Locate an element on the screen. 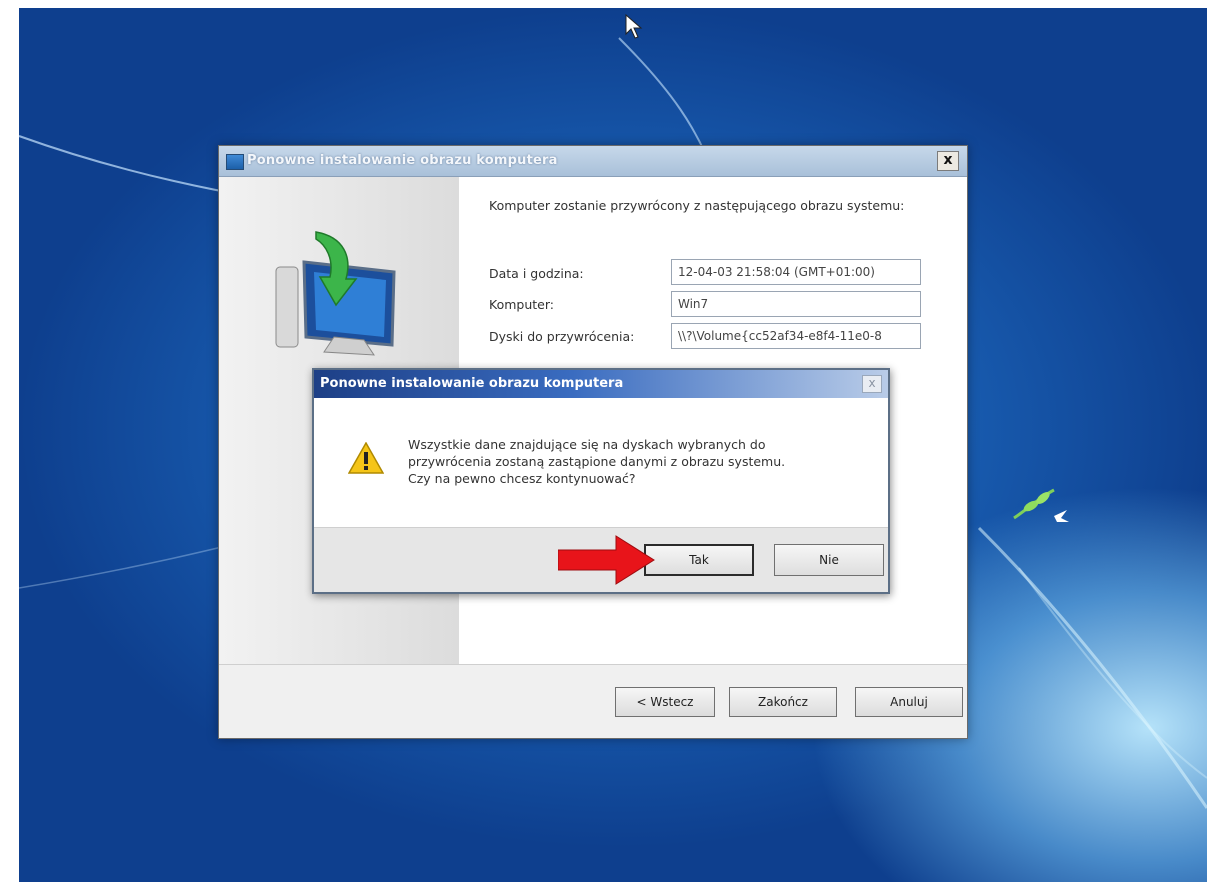 The image size is (1214, 890). dove-branch-icon is located at coordinates (1041, 505).